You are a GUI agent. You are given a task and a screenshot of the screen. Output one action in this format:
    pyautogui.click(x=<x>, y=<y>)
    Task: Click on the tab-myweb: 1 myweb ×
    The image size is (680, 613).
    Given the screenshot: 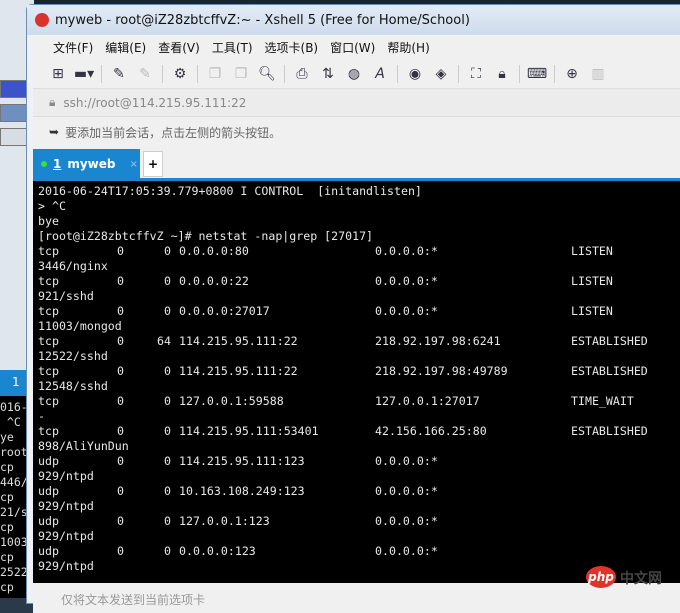 What is the action you would take?
    pyautogui.click(x=86, y=164)
    